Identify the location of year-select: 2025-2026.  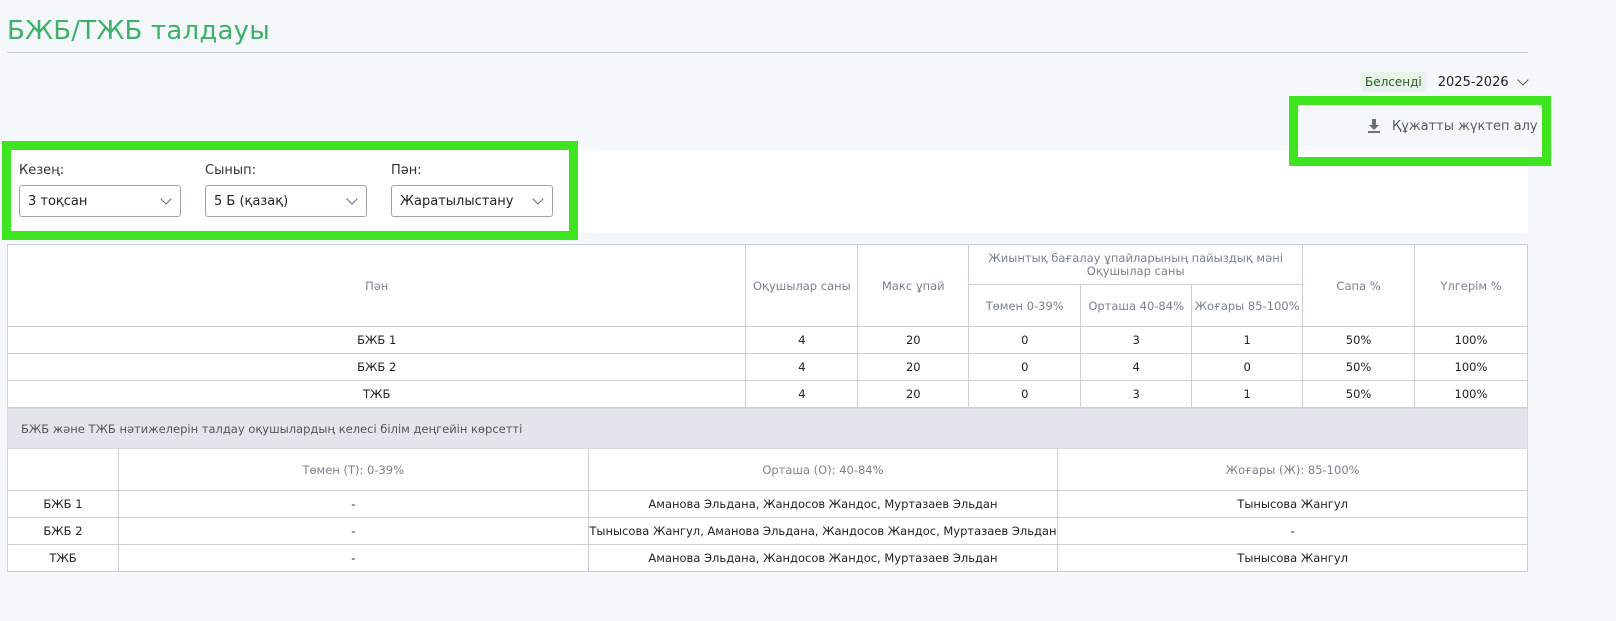
(1482, 82).